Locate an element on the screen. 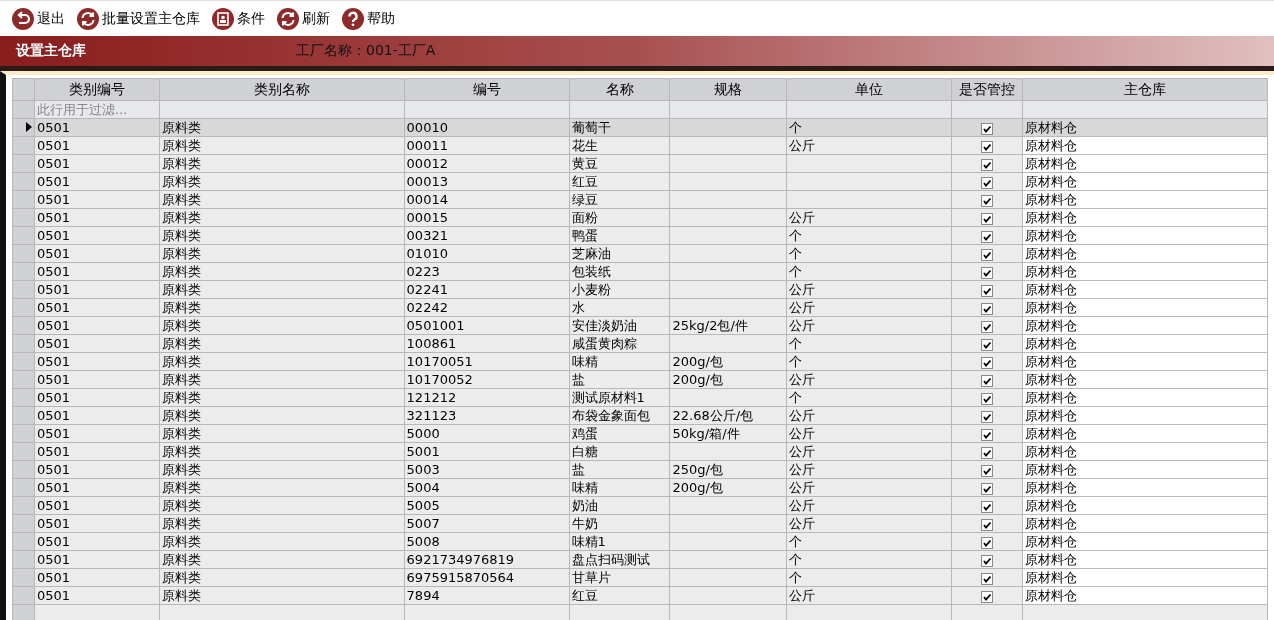  column-header: 编号 is located at coordinates (486, 89).